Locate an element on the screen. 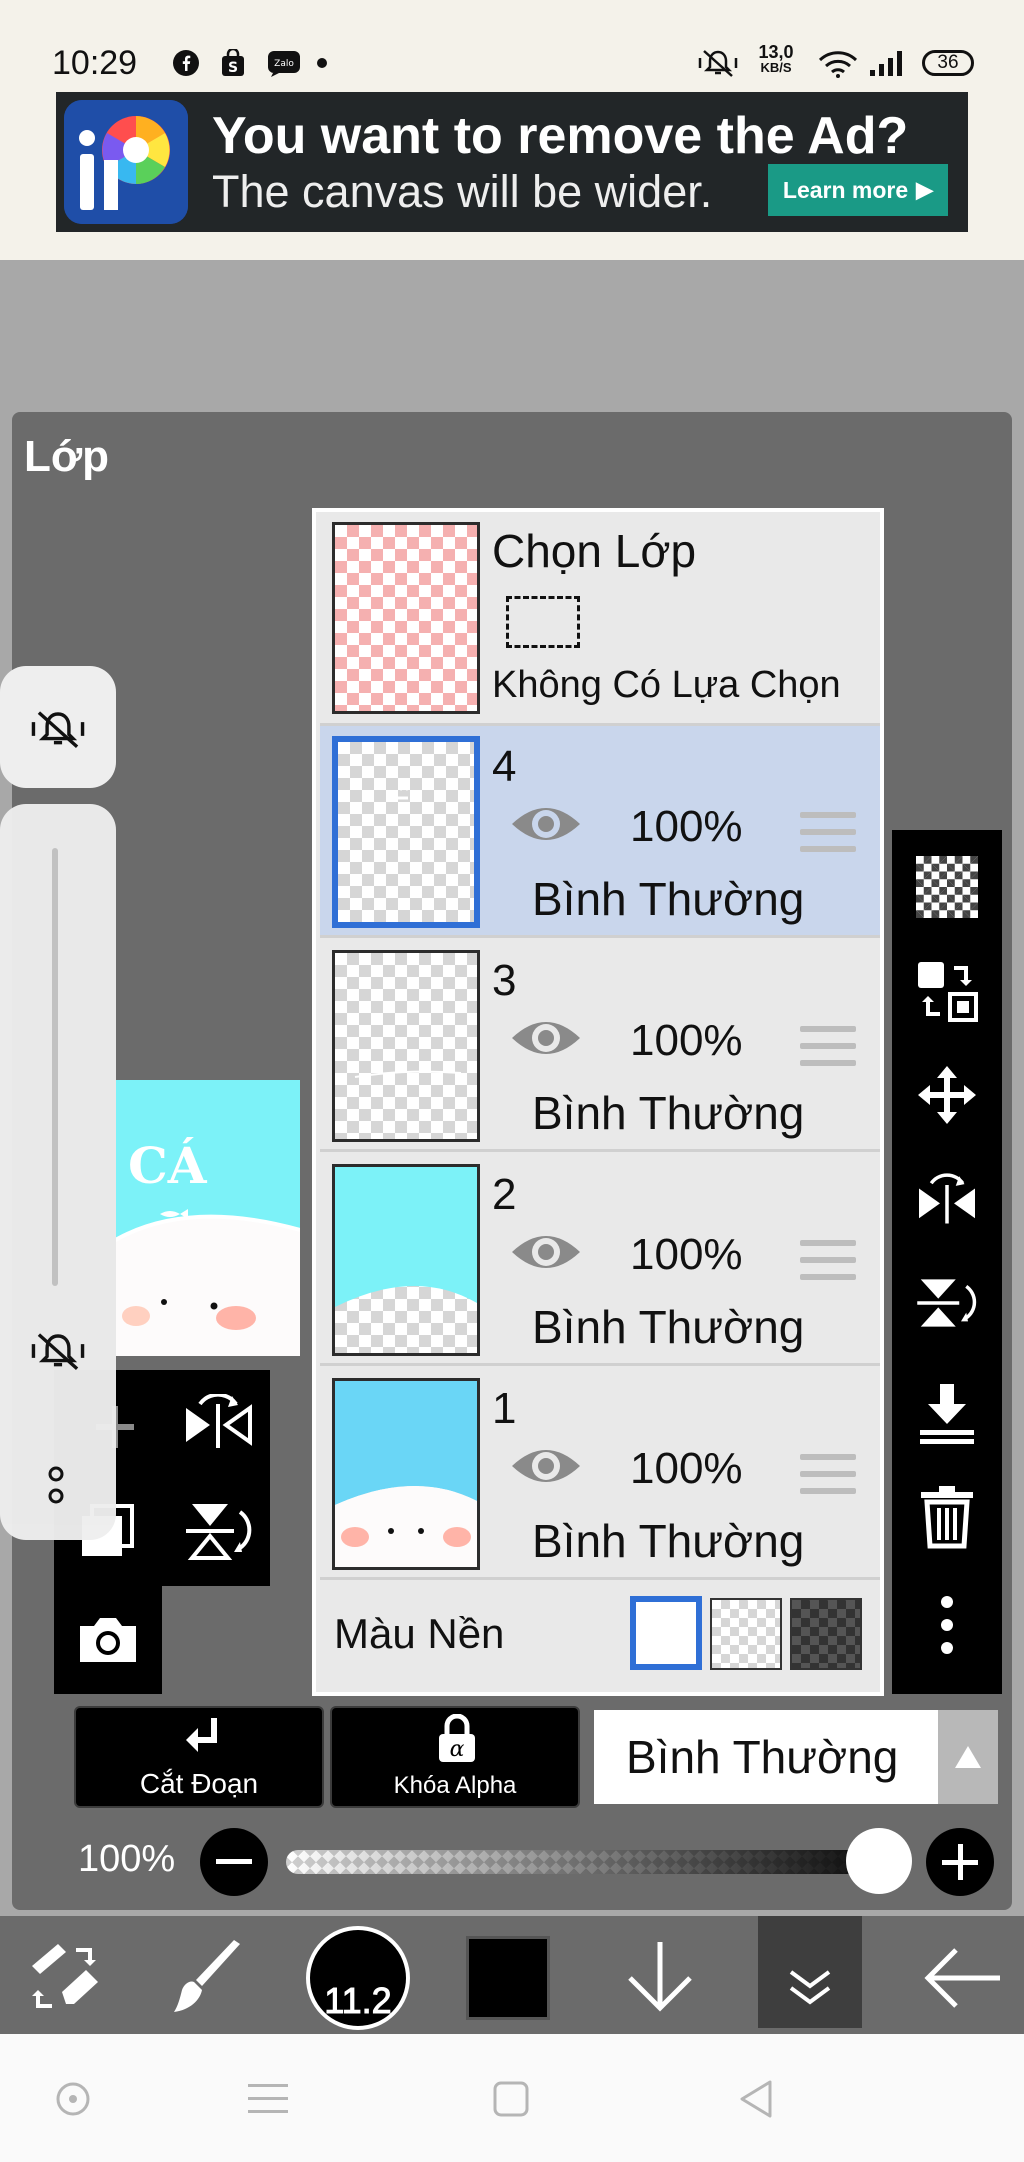  minus-icon is located at coordinates (234, 1861).